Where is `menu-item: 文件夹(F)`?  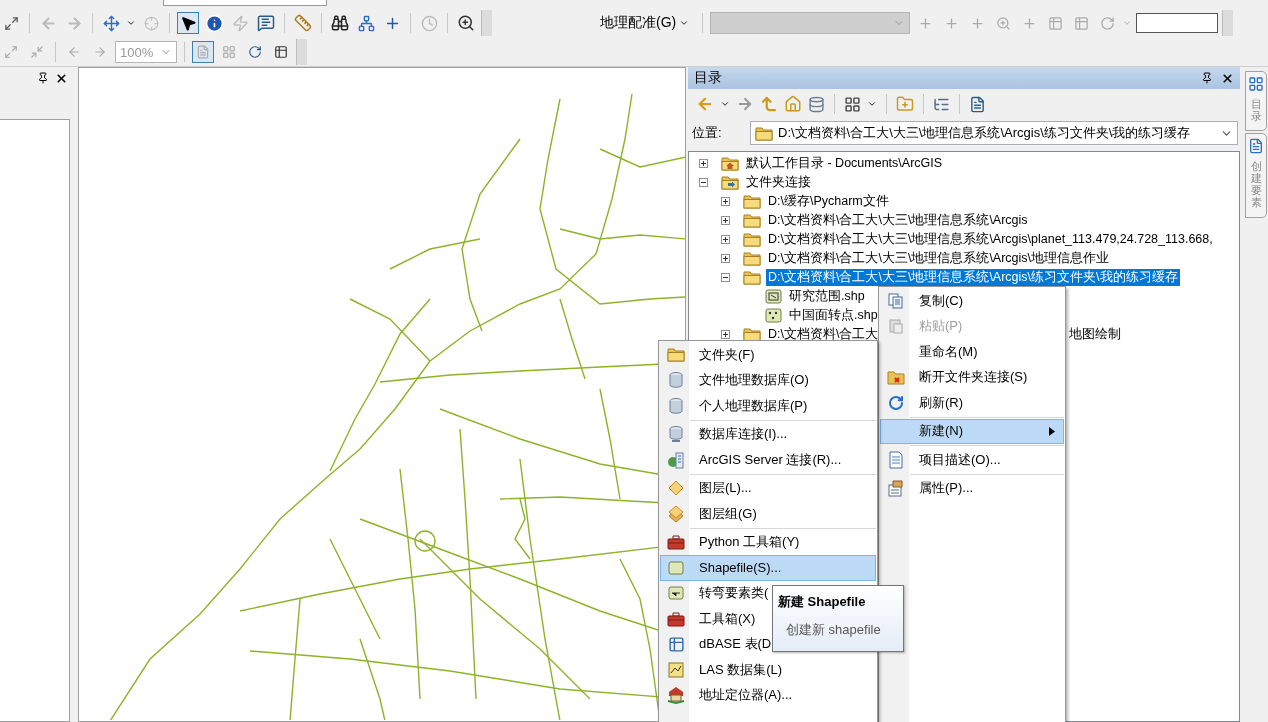
menu-item: 文件夹(F) is located at coordinates (768, 355).